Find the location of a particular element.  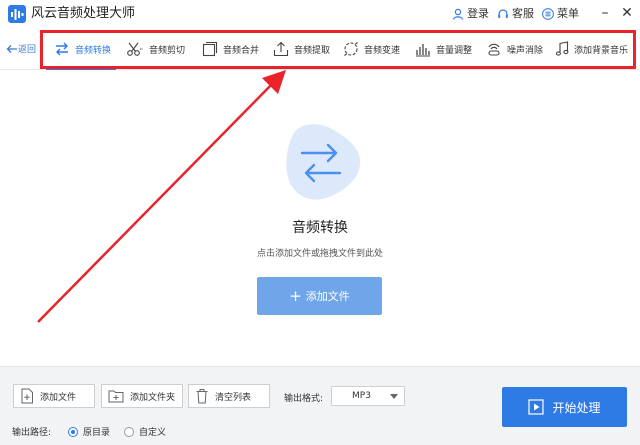

add-folder-label: 添加文件夹 is located at coordinates (153, 397).